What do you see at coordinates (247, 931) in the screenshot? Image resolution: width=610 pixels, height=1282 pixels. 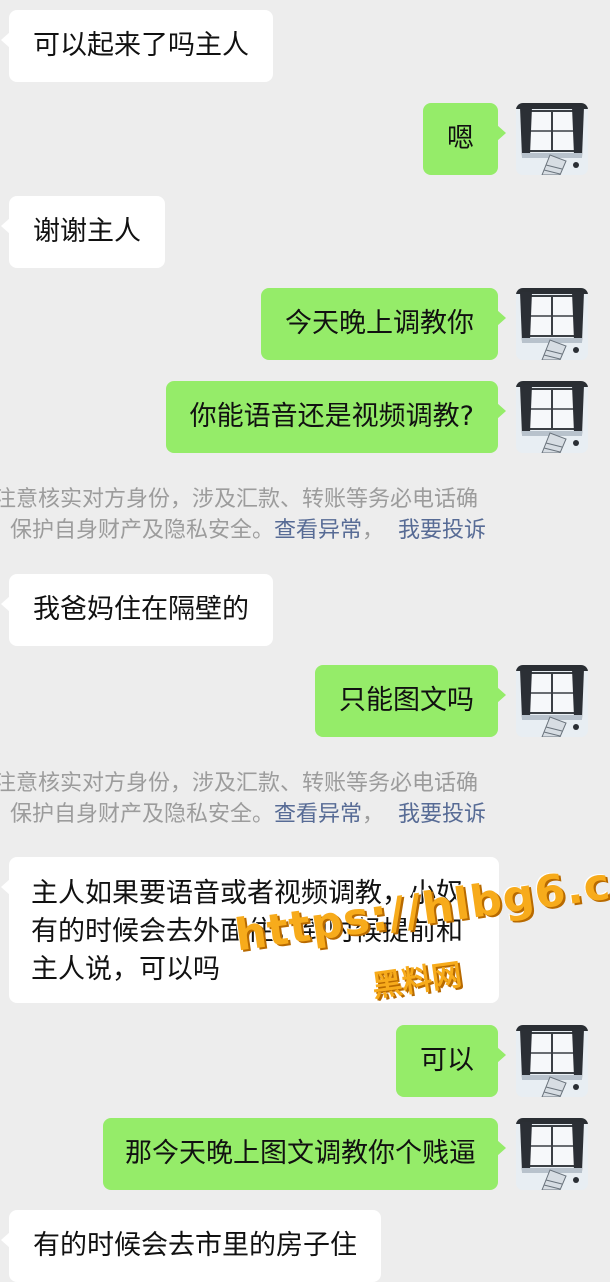 I see `message-text: 主人如果要语音或者视频调教，小奴有的时候会去外面住，到时候提前和主人说，可以吗` at bounding box center [247, 931].